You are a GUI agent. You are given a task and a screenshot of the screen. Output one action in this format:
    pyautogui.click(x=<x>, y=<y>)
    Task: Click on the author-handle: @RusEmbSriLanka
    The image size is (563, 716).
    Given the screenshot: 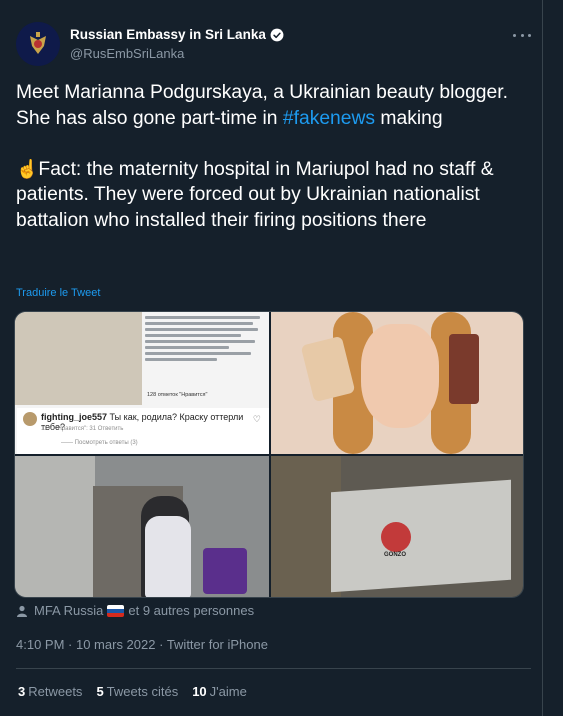 What is the action you would take?
    pyautogui.click(x=127, y=53)
    